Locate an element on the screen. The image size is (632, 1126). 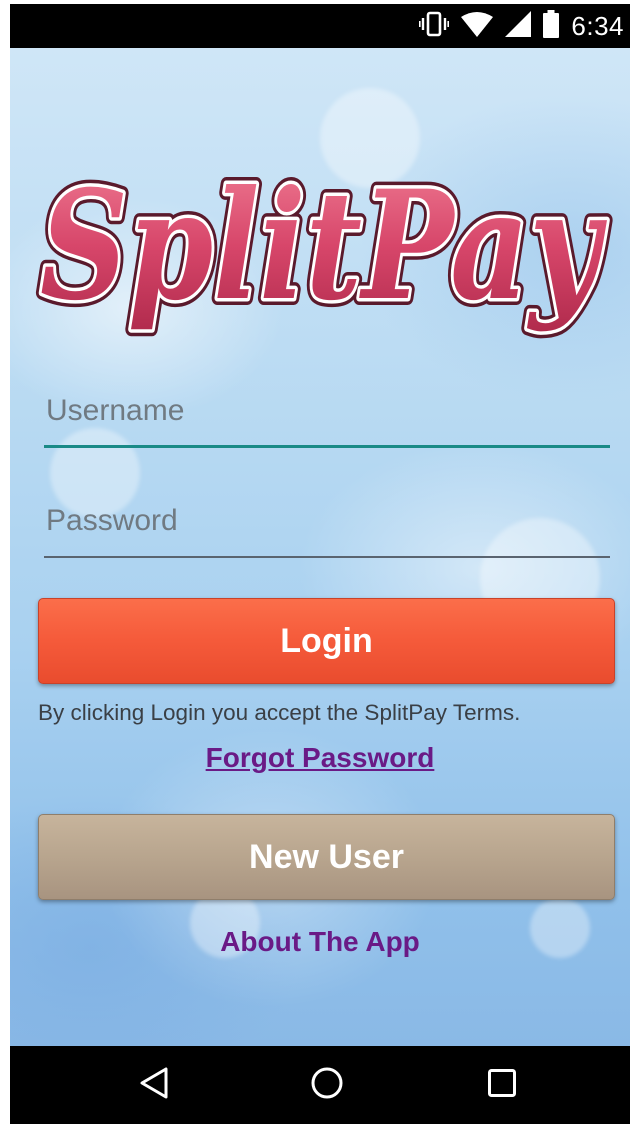
recents-button is located at coordinates (502, 1085).